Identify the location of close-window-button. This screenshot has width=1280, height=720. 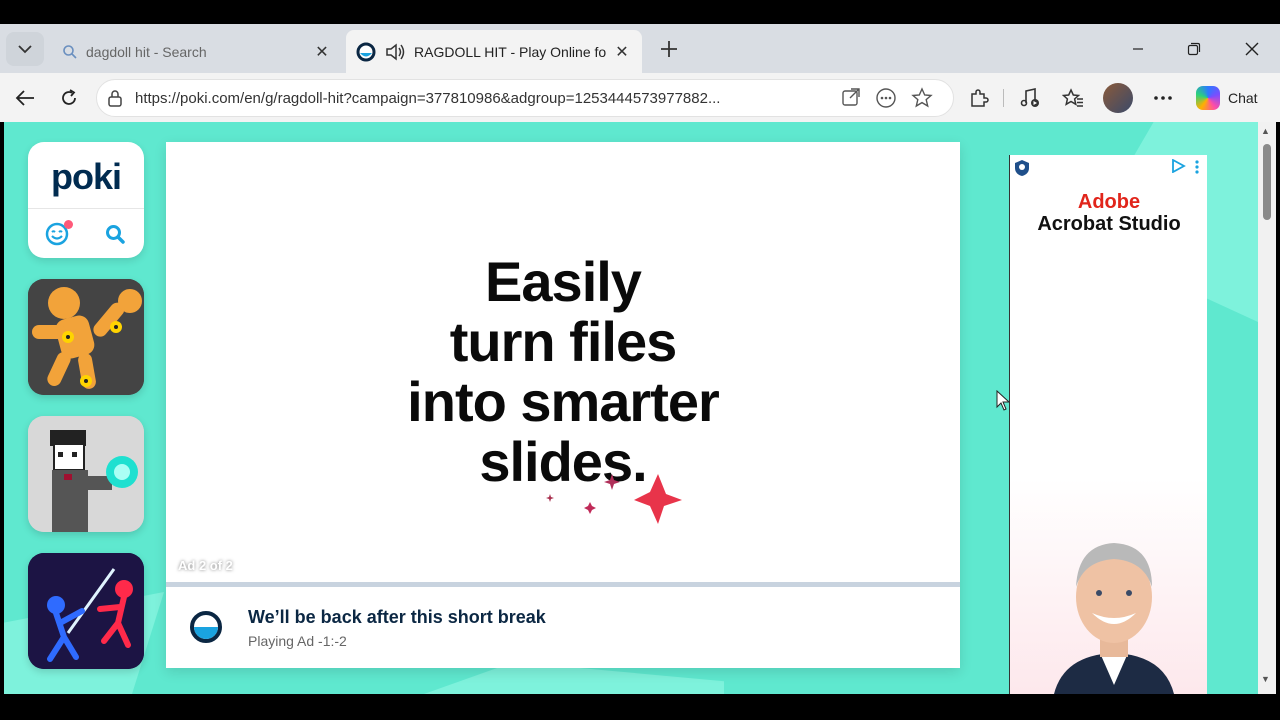
(1252, 49).